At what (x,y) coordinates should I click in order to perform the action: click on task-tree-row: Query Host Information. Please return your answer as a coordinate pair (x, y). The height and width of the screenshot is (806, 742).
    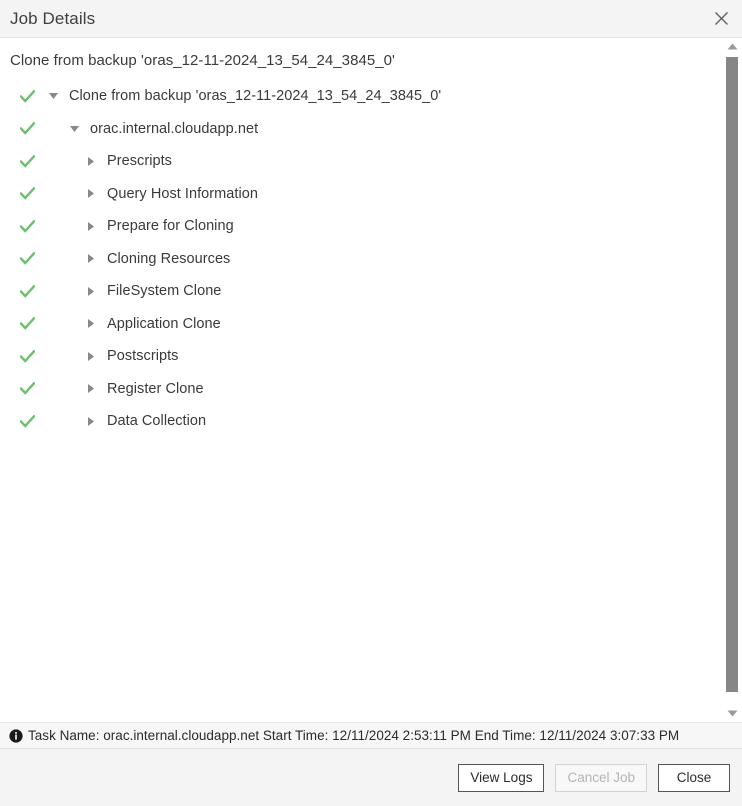
    Looking at the image, I should click on (361, 194).